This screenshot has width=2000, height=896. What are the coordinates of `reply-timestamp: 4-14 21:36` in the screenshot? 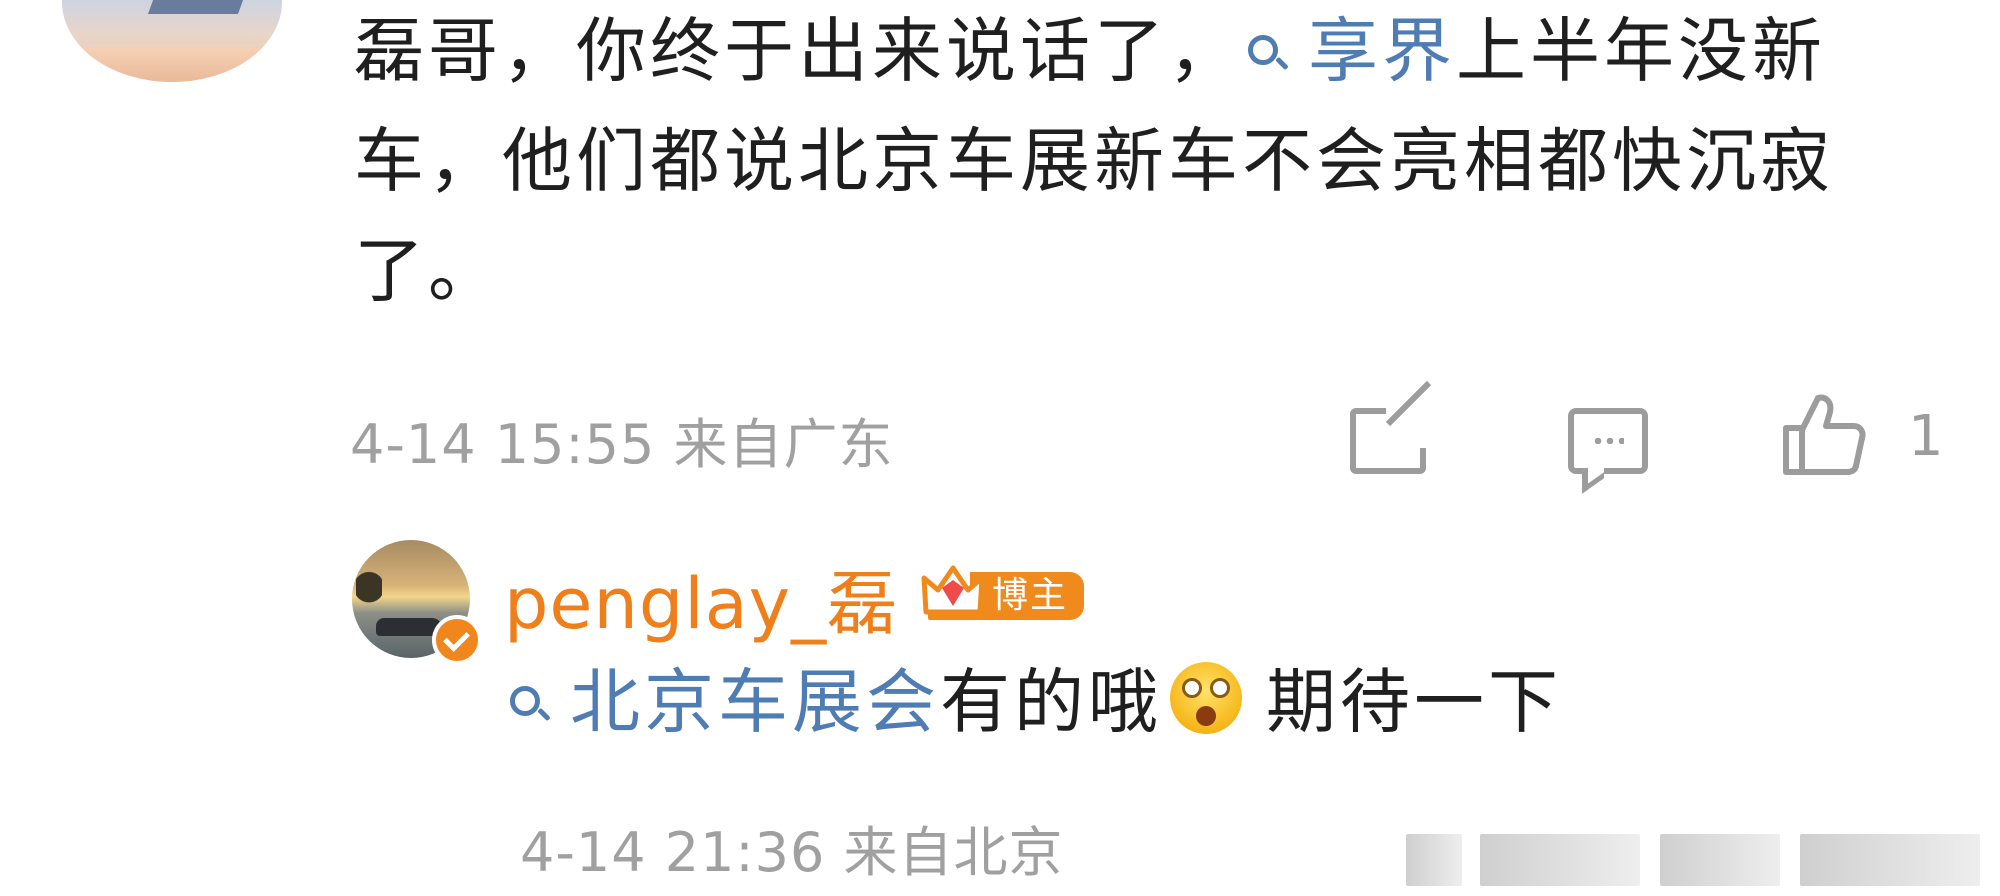 It's located at (673, 852).